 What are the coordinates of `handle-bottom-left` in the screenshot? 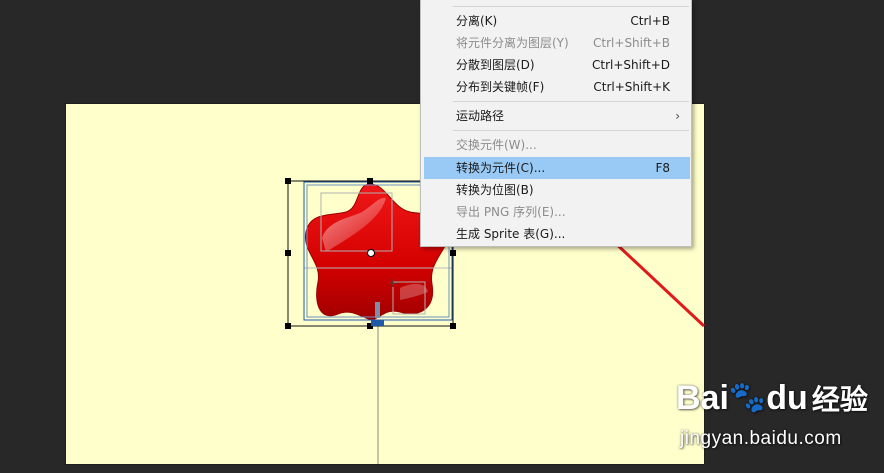 It's located at (288, 326).